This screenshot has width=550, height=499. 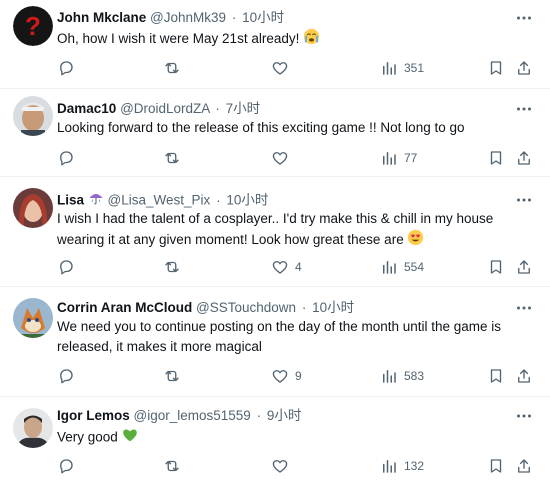 I want to click on reply-text-block: Very good, so click(x=292, y=438).